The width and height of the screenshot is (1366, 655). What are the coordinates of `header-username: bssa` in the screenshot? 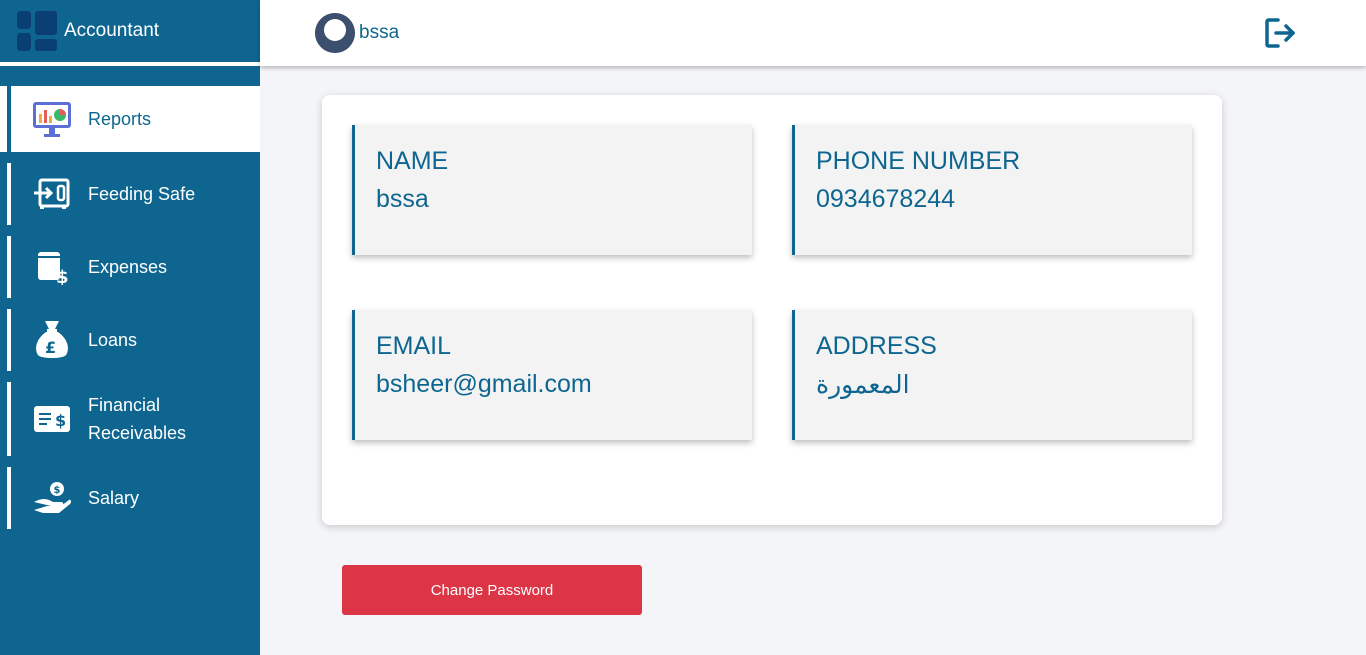 It's located at (379, 32).